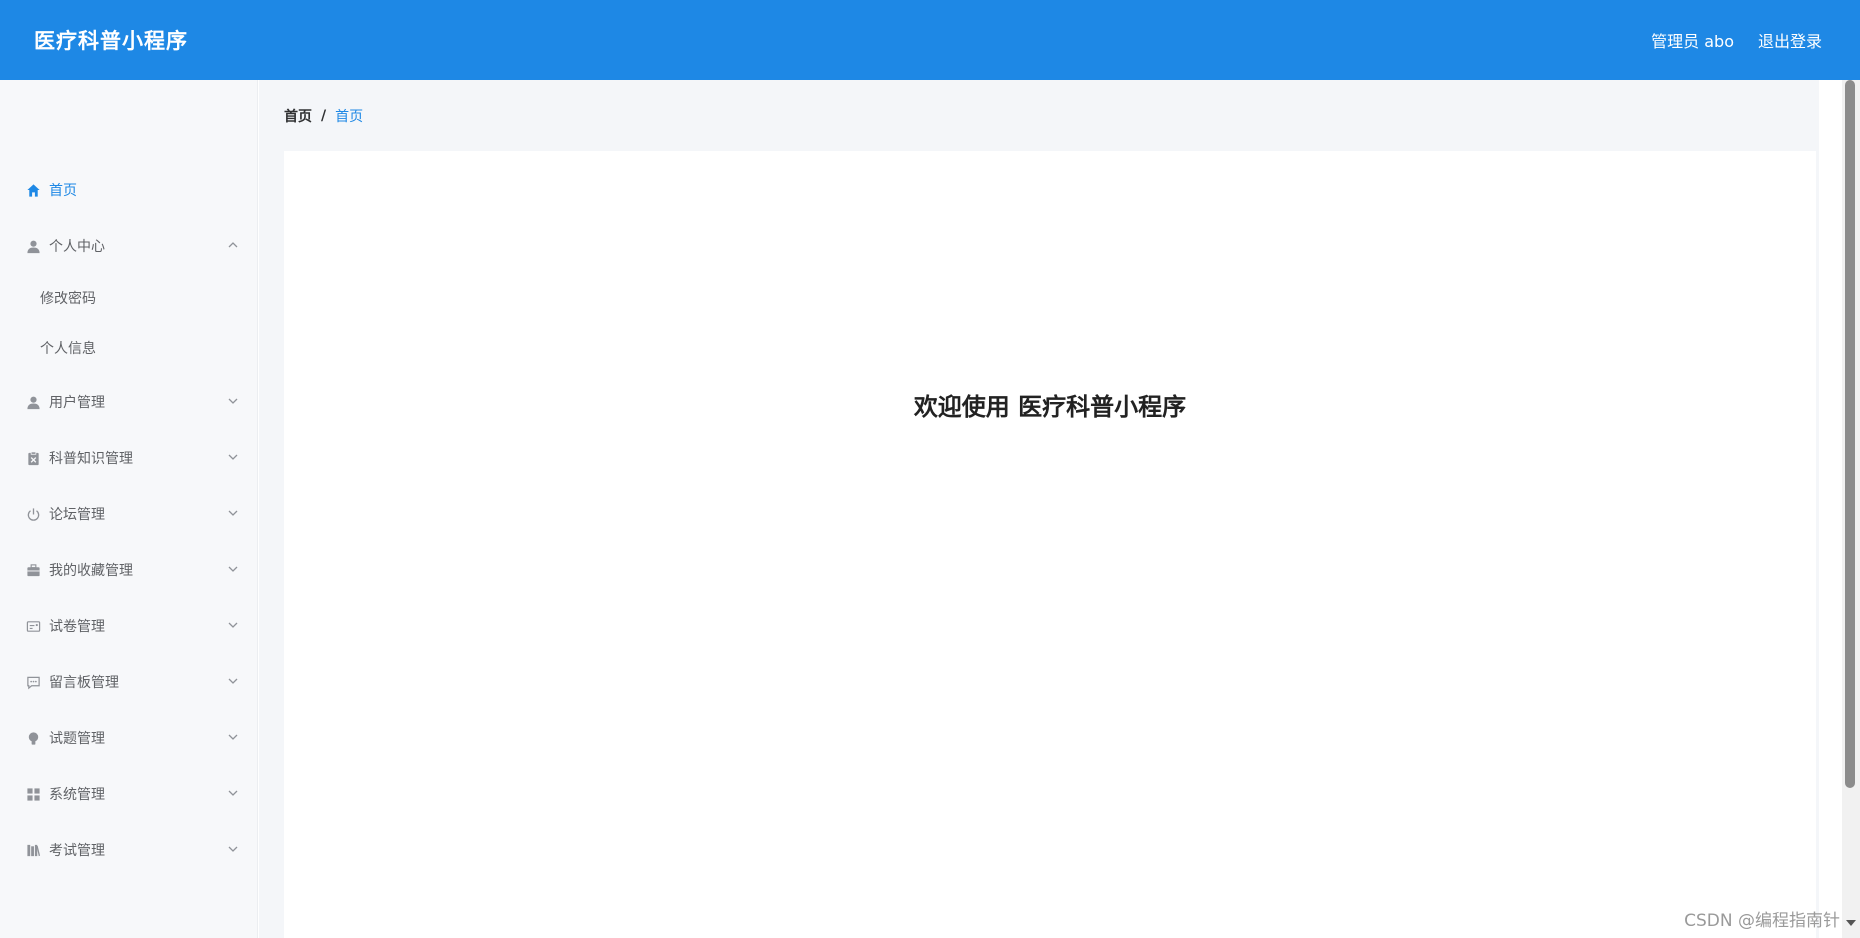 The width and height of the screenshot is (1860, 938). I want to click on sidebar-item-exam-management: 考试管理, so click(129, 850).